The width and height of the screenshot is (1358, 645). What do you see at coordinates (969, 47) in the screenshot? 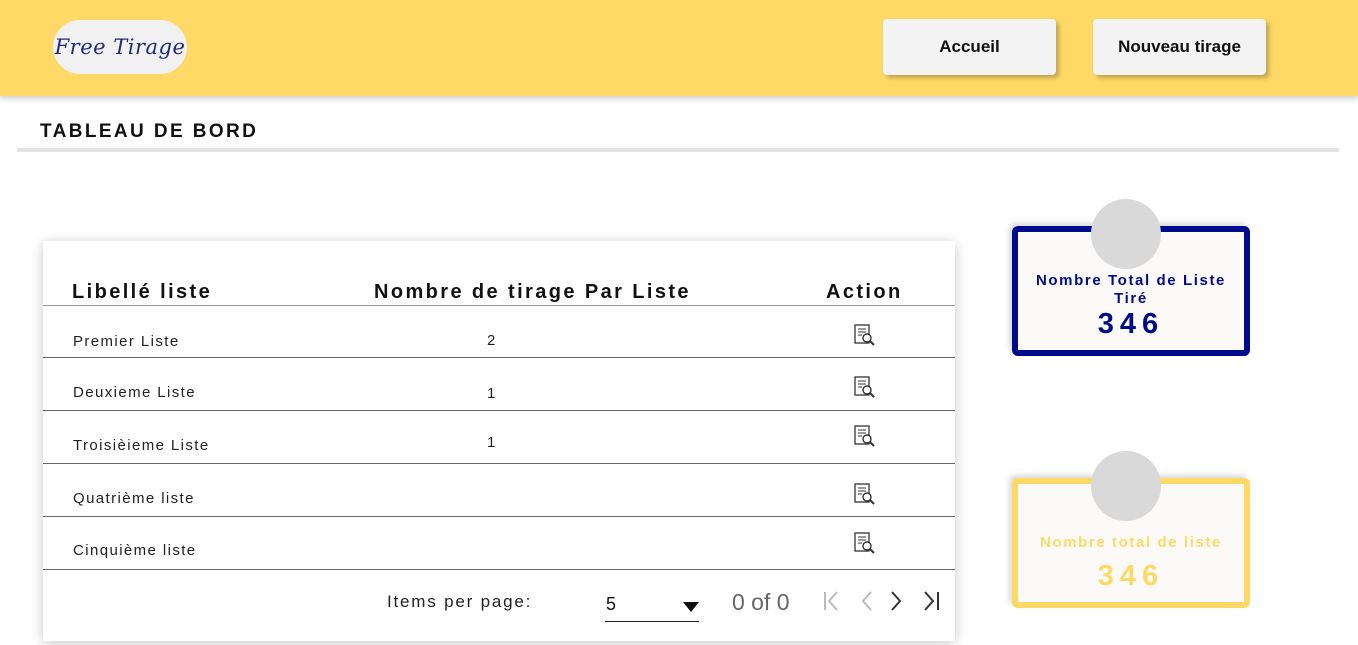
I see `home-button: Accueil` at bounding box center [969, 47].